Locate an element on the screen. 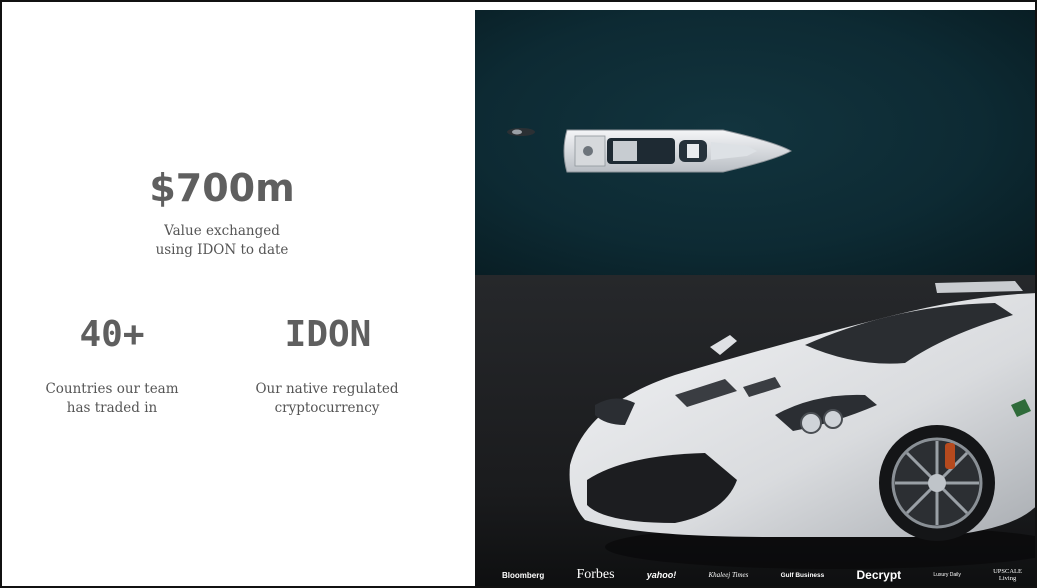 This screenshot has height=588, width=1037. logo-forbes: Forbes is located at coordinates (595, 574).